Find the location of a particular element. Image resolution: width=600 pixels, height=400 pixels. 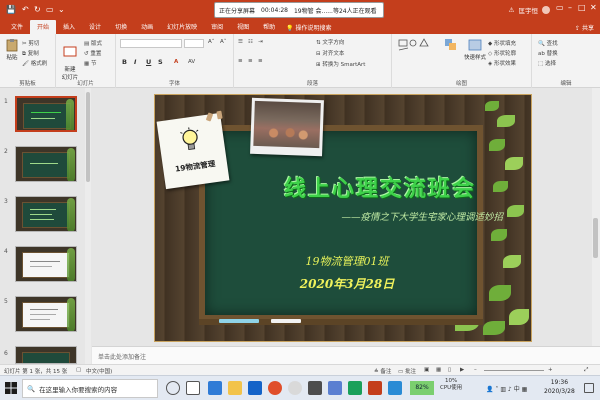

tray-user-icon: 👤 is located at coordinates (489, 389).